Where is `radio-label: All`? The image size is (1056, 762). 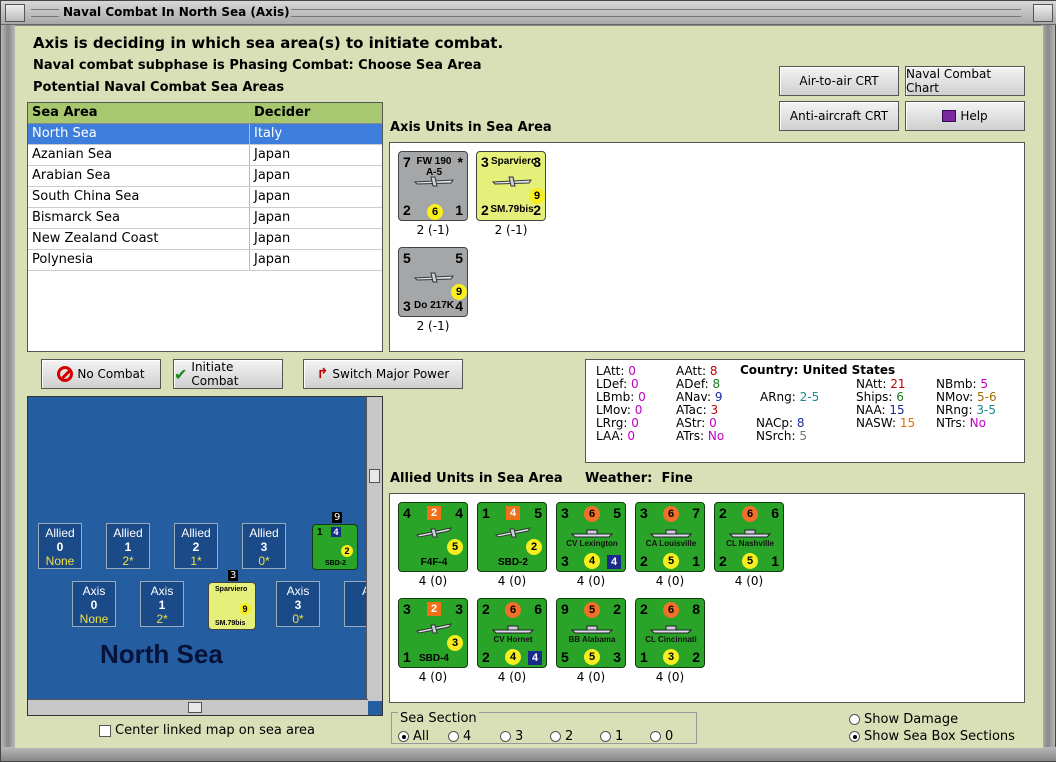 radio-label: All is located at coordinates (421, 736).